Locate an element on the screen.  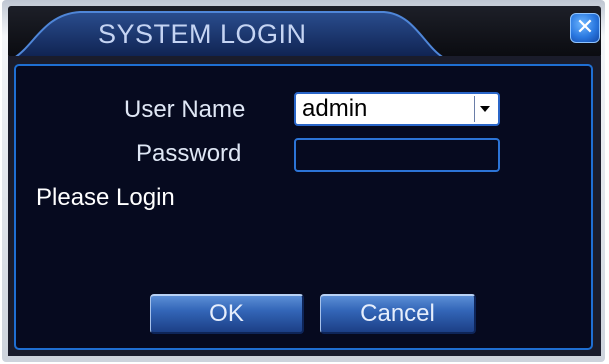
close-button: ✕ is located at coordinates (585, 28).